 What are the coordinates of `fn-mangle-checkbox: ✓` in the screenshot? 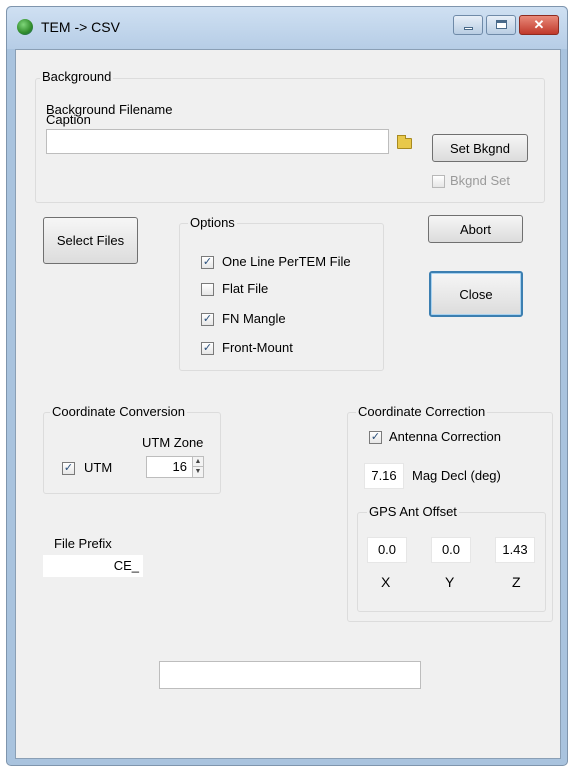 It's located at (207, 319).